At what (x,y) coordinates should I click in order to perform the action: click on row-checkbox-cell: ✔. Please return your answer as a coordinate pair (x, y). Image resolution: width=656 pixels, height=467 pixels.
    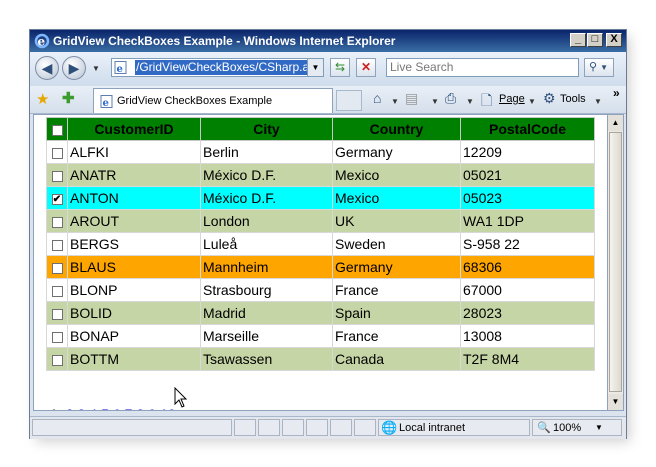
    Looking at the image, I should click on (57, 198).